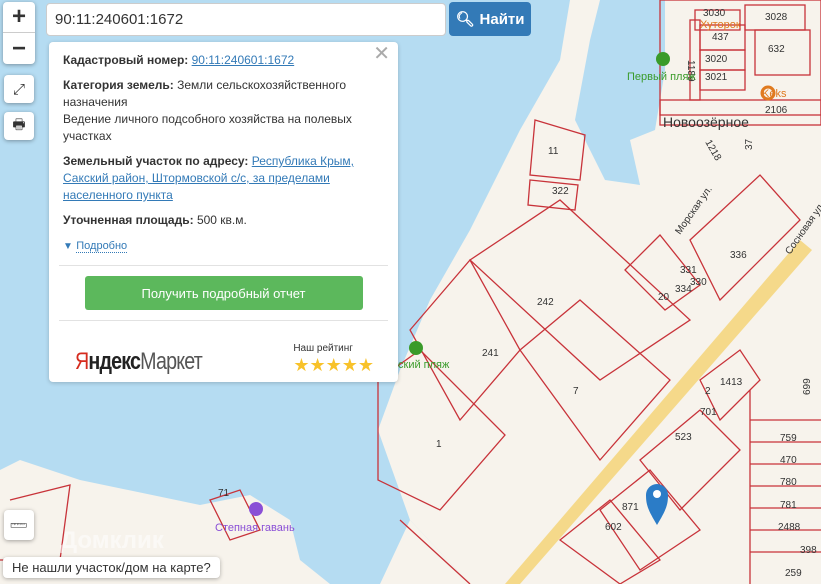 The width and height of the screenshot is (821, 584). Describe the element at coordinates (708, 391) in the screenshot. I see `parcel-number: 2` at that location.